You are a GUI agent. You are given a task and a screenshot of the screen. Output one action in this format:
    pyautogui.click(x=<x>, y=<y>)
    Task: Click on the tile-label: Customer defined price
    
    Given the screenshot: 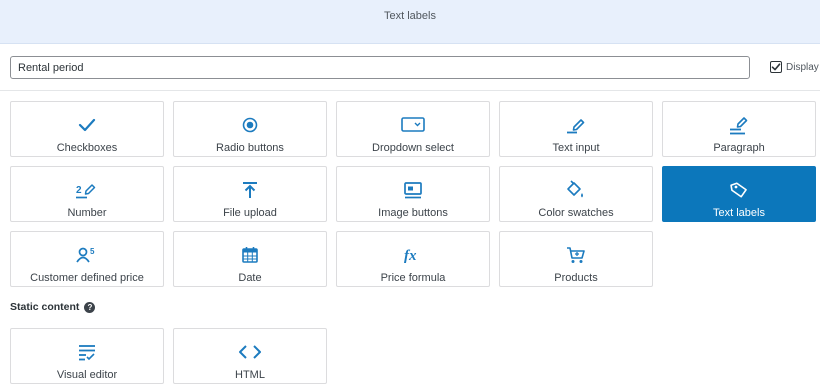 What is the action you would take?
    pyautogui.click(x=87, y=278)
    